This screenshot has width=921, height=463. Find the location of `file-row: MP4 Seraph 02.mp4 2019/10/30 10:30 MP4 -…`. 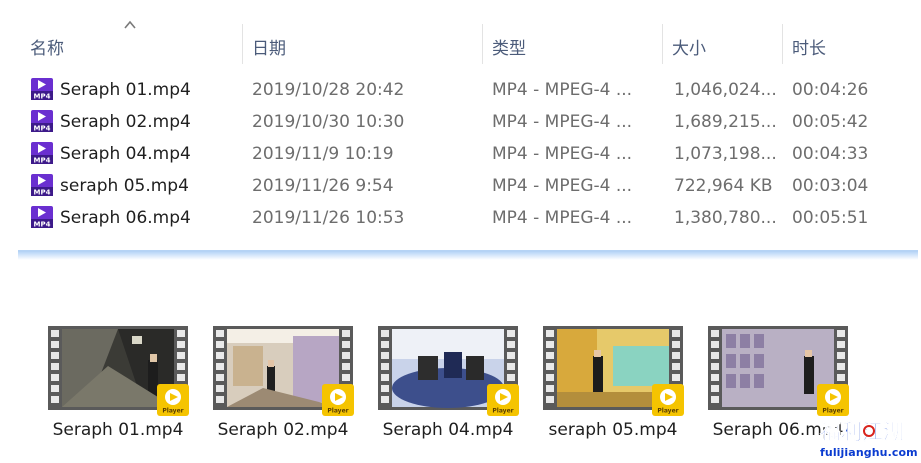

file-row: MP4 Seraph 02.mp4 2019/10/30 10:30 MP4 -… is located at coordinates (460, 121).